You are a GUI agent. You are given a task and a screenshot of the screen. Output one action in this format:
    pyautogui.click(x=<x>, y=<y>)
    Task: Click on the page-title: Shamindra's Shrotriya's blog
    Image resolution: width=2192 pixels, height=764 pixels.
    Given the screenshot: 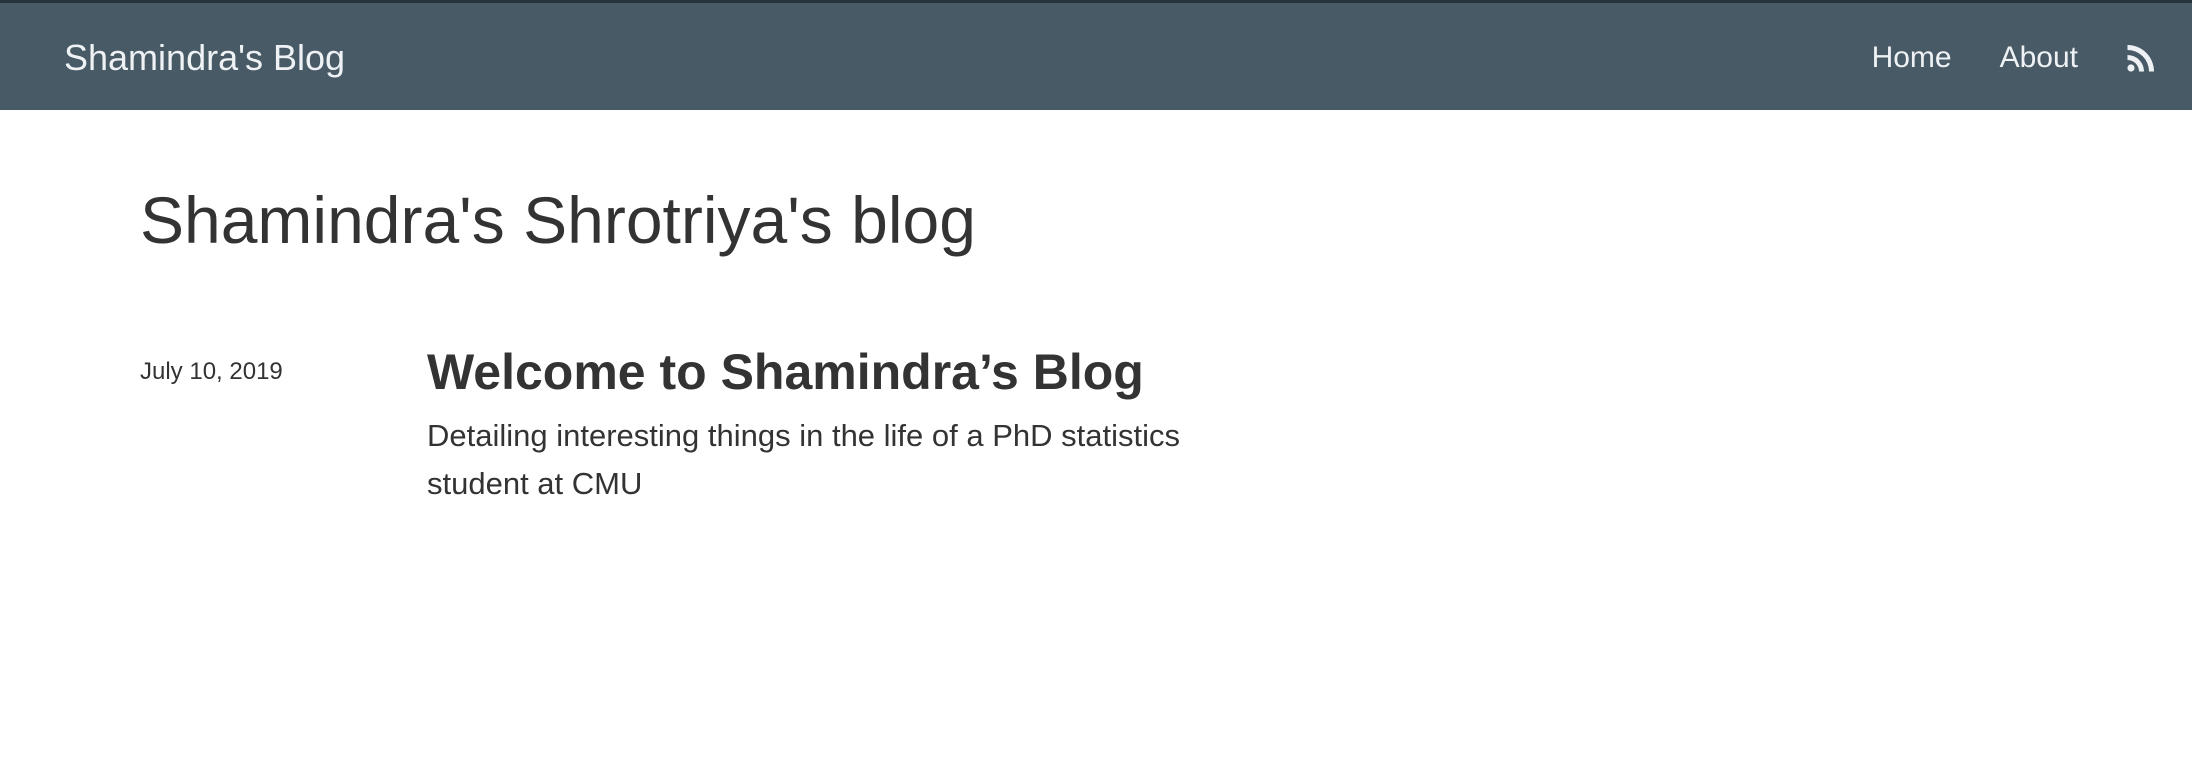 What is the action you would take?
    pyautogui.click(x=558, y=220)
    